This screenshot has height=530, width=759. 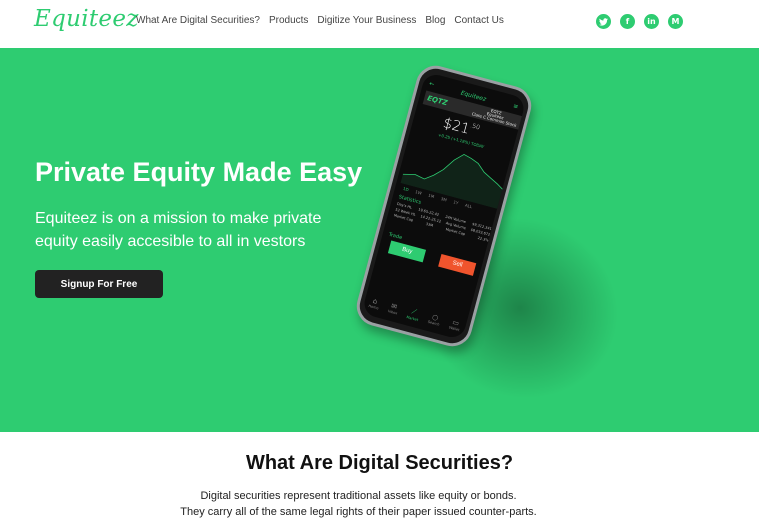 What do you see at coordinates (443, 199) in the screenshot?
I see `range-3m: 3M` at bounding box center [443, 199].